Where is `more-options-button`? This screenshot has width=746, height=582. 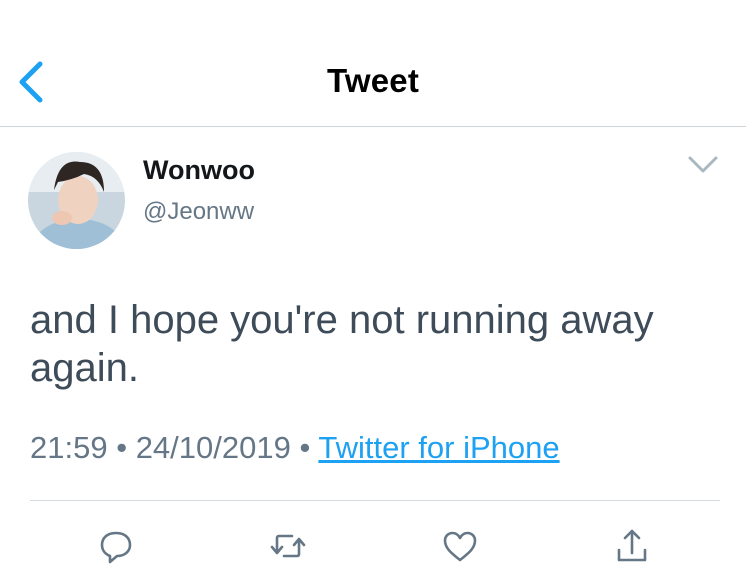 more-options-button is located at coordinates (703, 165).